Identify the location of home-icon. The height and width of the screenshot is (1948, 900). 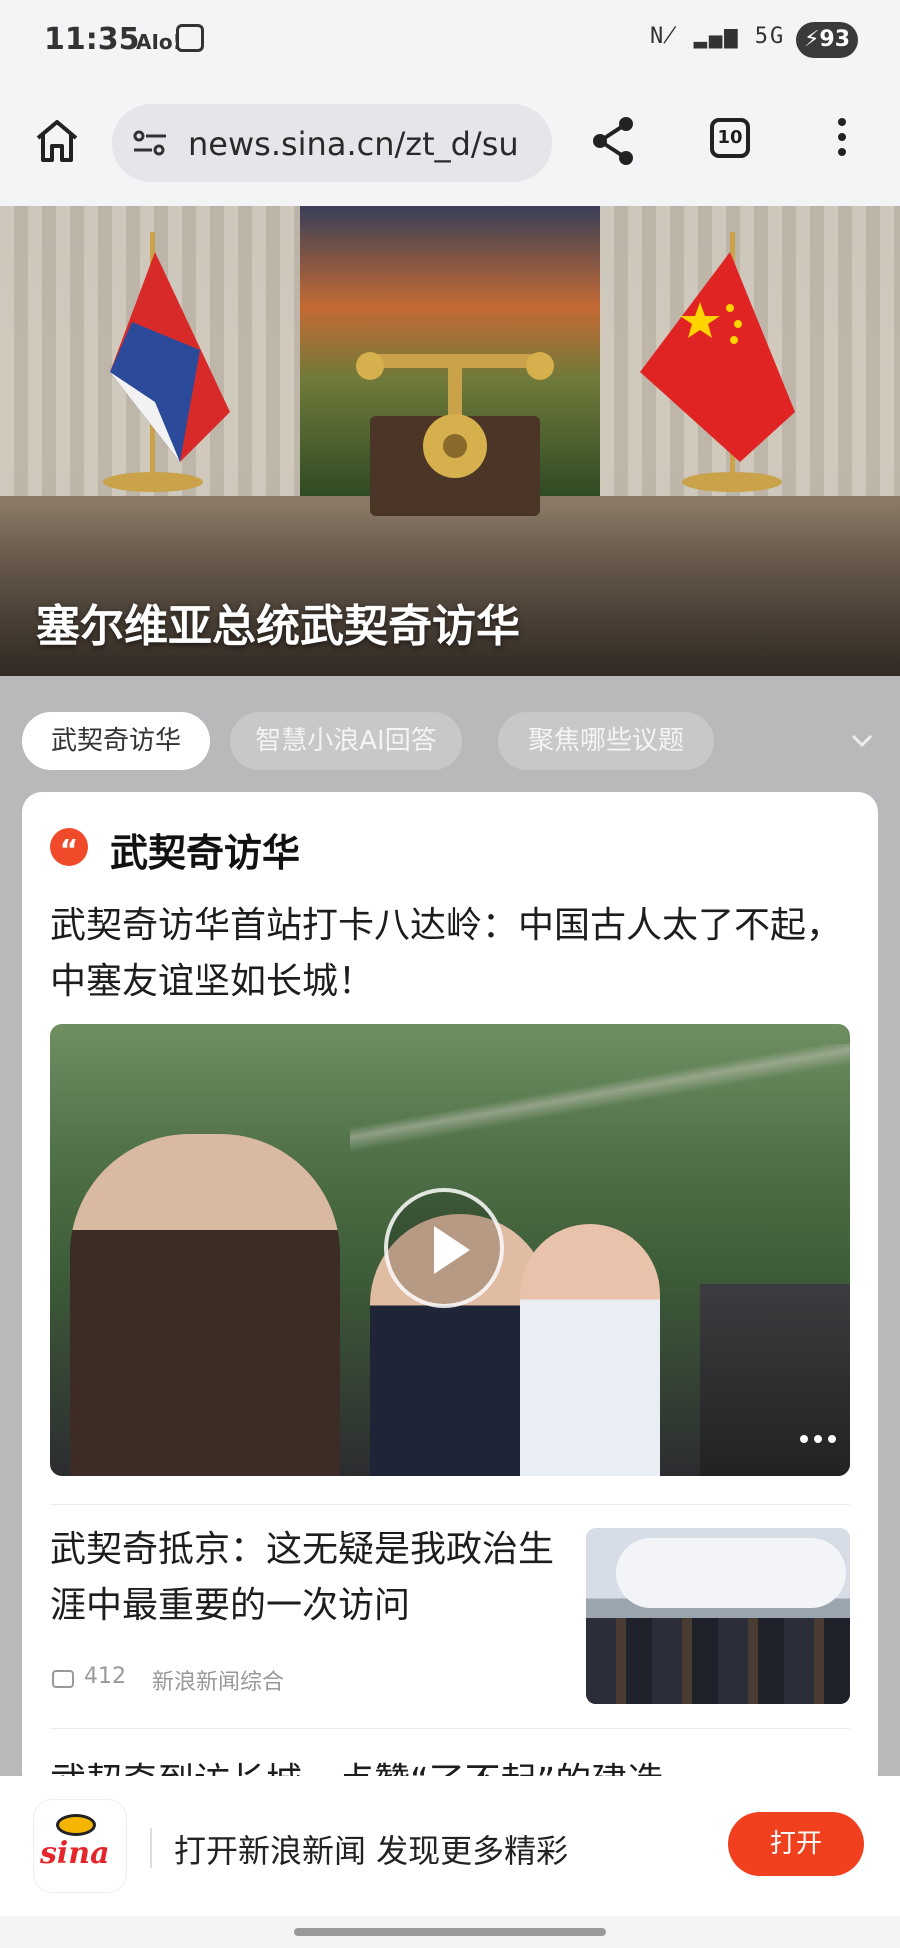
(57, 141).